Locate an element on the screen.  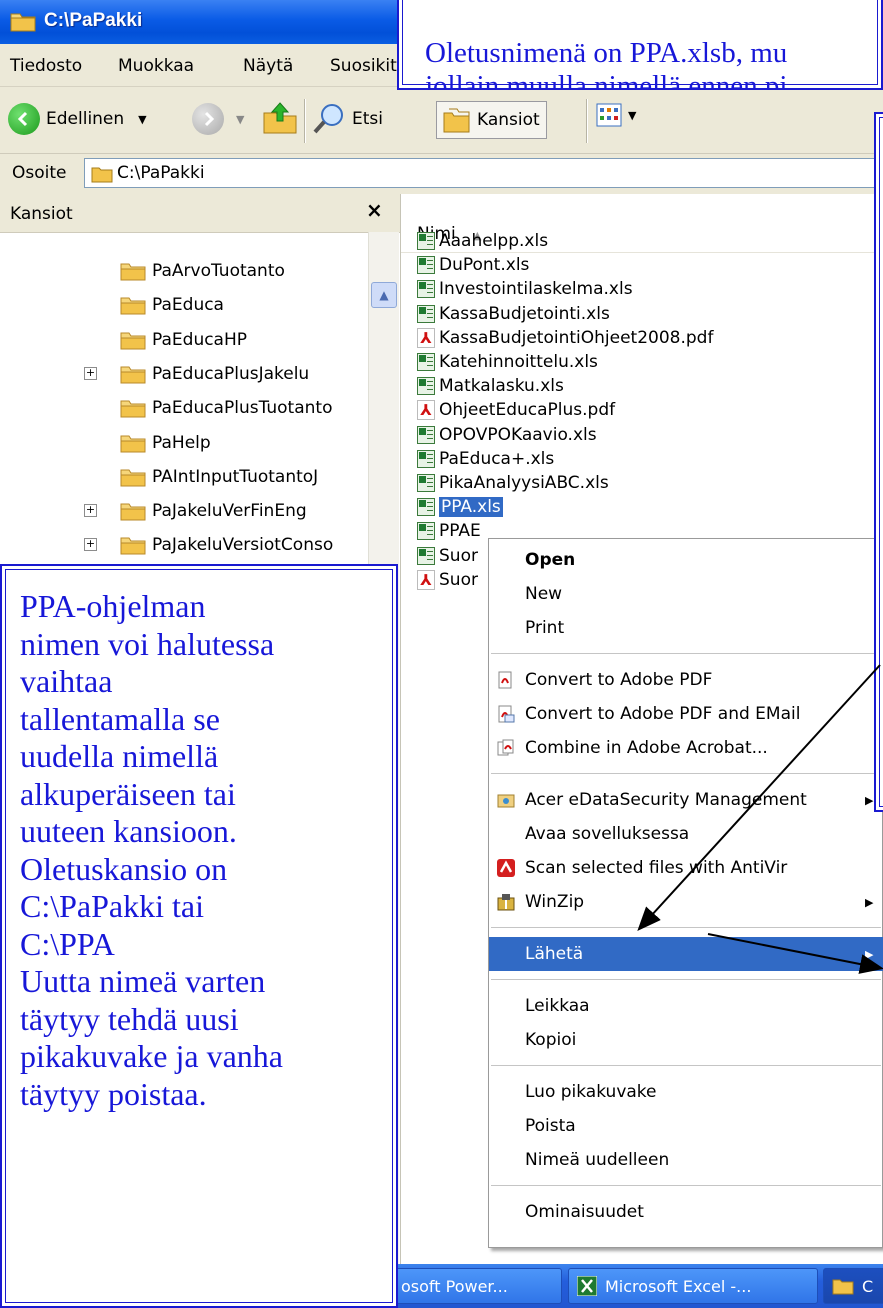
address-bar: Osoite C:\PaPakki is located at coordinates (441, 174).